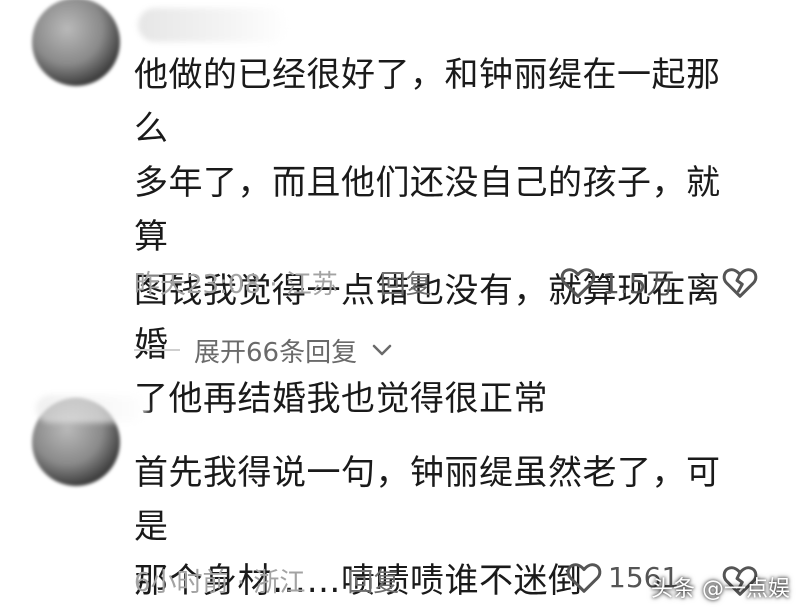 This screenshot has height=613, width=800. I want to click on comment-text-line: 了他再结婚我也觉得很正常, so click(341, 399).